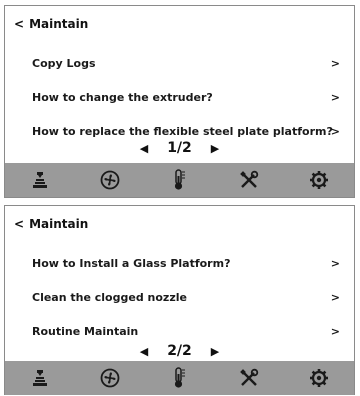 This screenshot has height=396, width=360. I want to click on menu-item-label: How to Install a Glass Platform?, so click(131, 263).